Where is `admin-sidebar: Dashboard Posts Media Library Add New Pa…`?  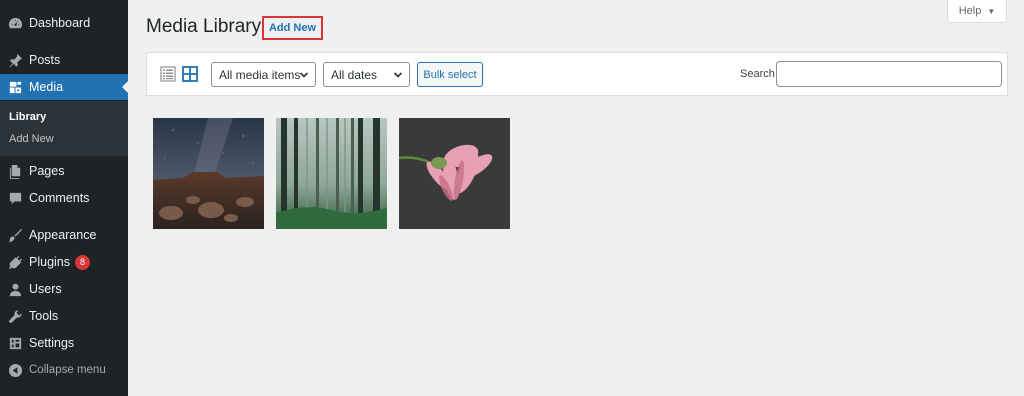
admin-sidebar: Dashboard Posts Media Library Add New Pa… is located at coordinates (64, 198).